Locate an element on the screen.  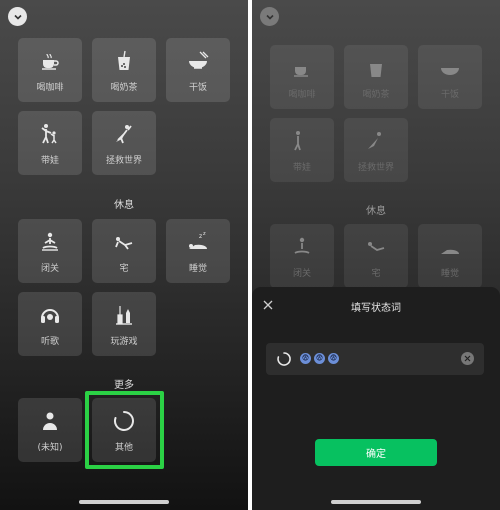
headphones-icon is located at coordinates (50, 315).